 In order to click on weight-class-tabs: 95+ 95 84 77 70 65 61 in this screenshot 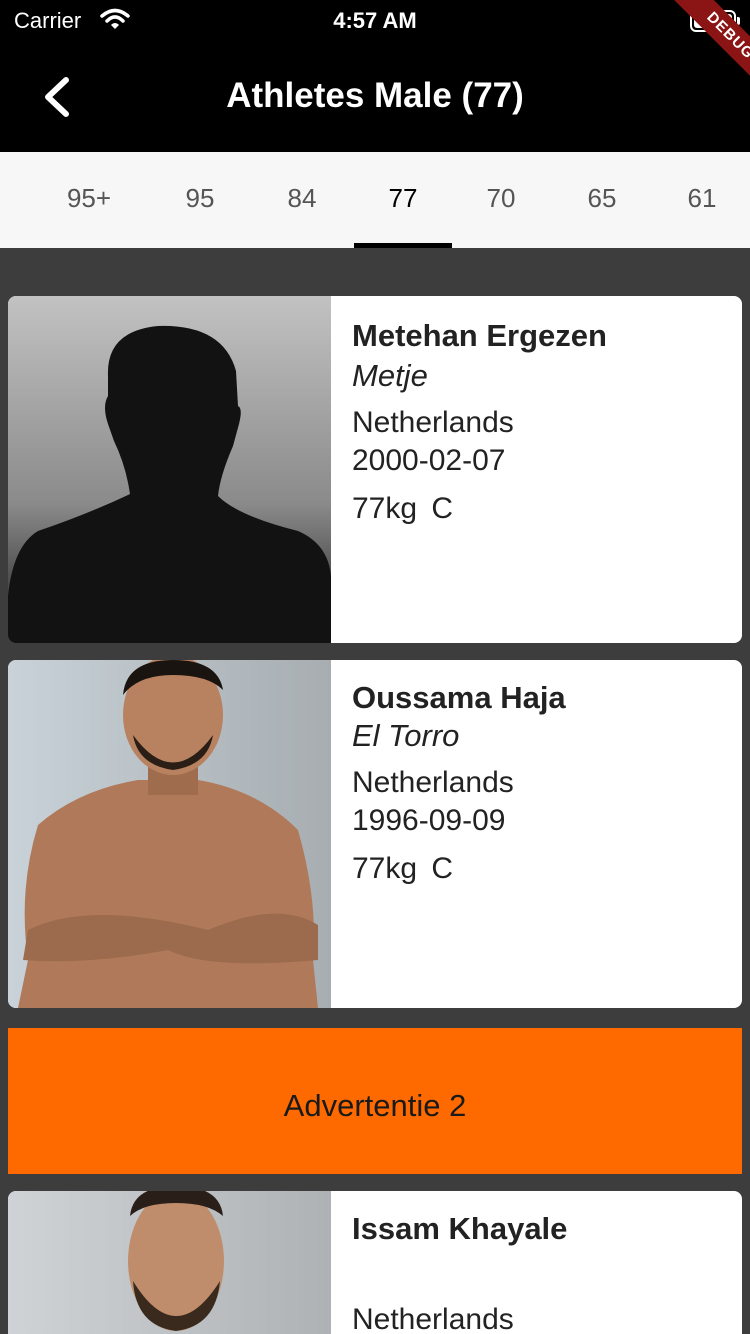, I will do `click(375, 200)`.